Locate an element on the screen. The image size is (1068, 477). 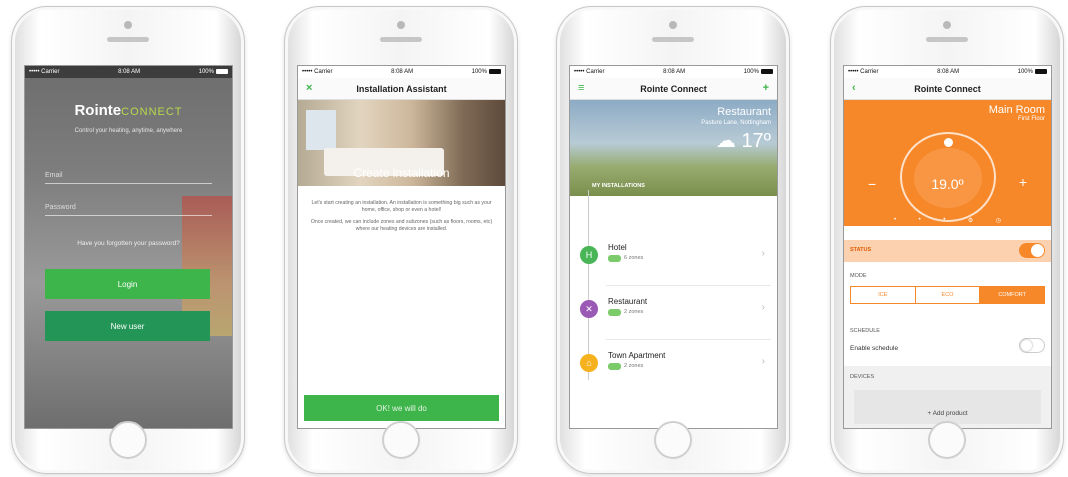
home-icon: ⌂ is located at coordinates (589, 363).